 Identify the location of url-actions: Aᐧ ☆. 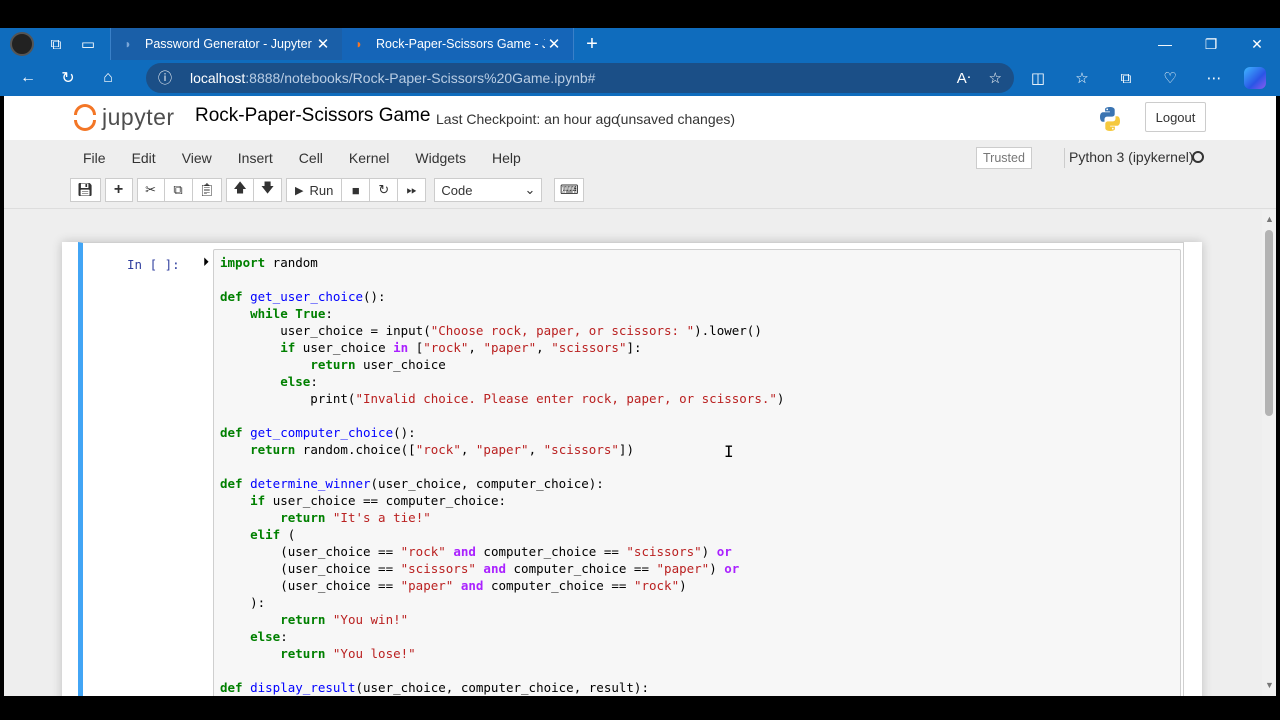
(979, 78).